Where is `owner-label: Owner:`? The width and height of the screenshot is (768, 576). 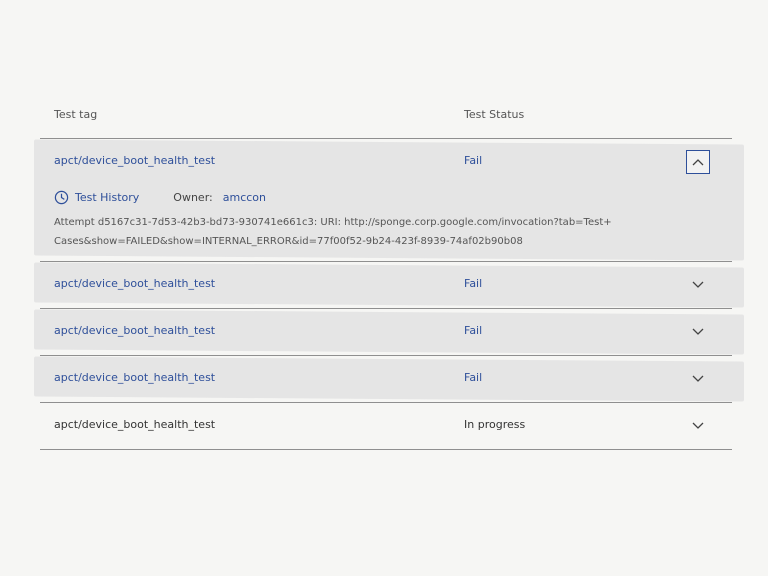
owner-label: Owner: is located at coordinates (193, 197).